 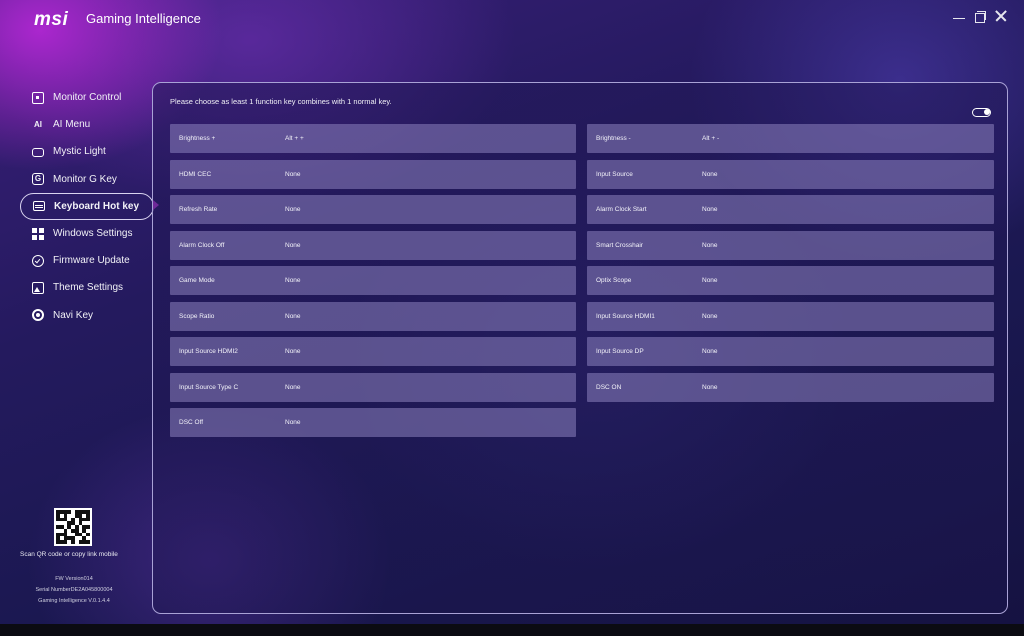 What do you see at coordinates (69, 554) in the screenshot?
I see `qr-caption: Scan QR code or copy link mobile` at bounding box center [69, 554].